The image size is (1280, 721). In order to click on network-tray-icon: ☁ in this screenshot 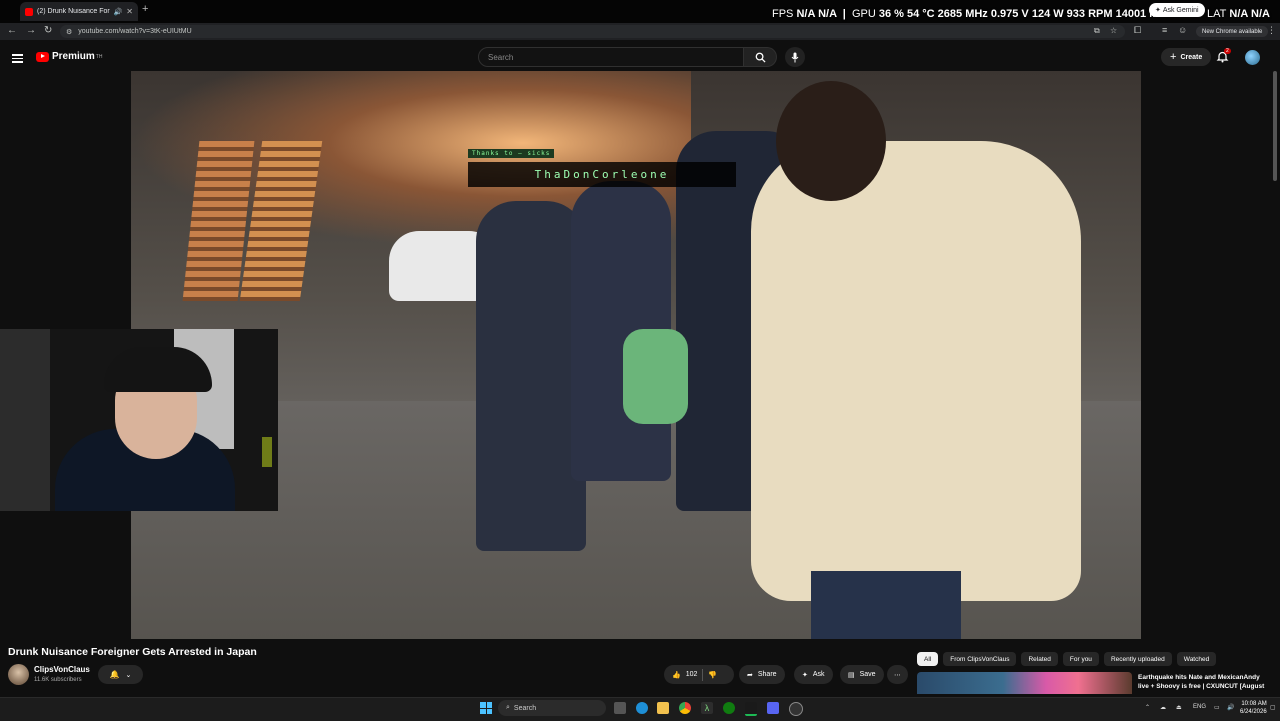, I will do `click(1163, 707)`.